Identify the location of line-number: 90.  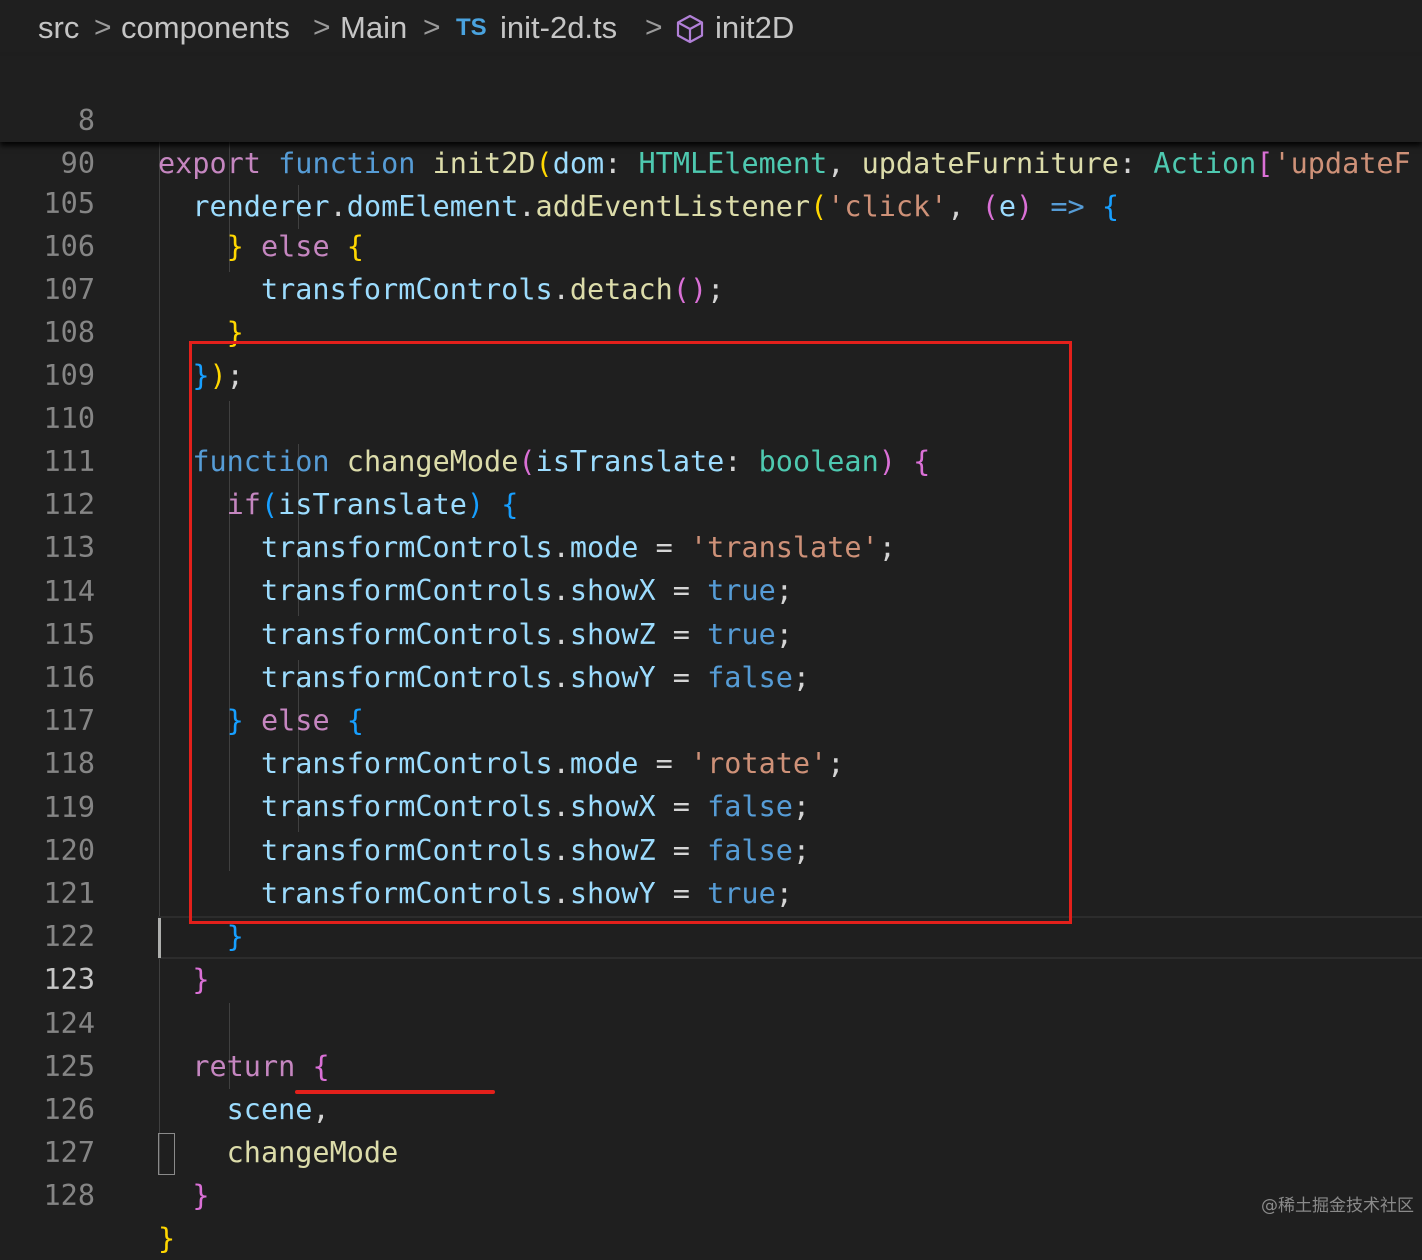
(77, 163).